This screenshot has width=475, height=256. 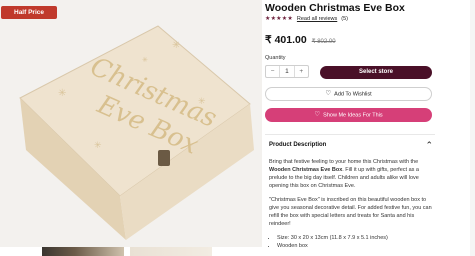 I want to click on quantity-label: Quantity, so click(x=275, y=58).